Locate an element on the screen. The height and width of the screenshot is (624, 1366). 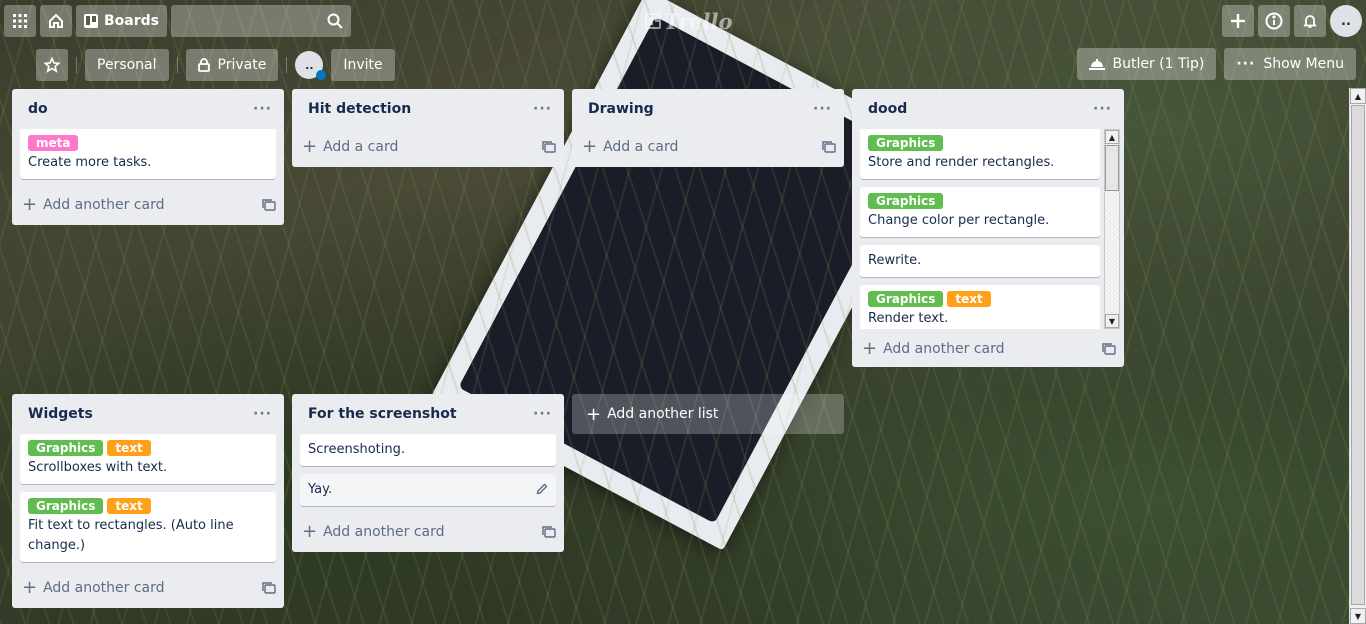
star-board-button is located at coordinates (52, 65).